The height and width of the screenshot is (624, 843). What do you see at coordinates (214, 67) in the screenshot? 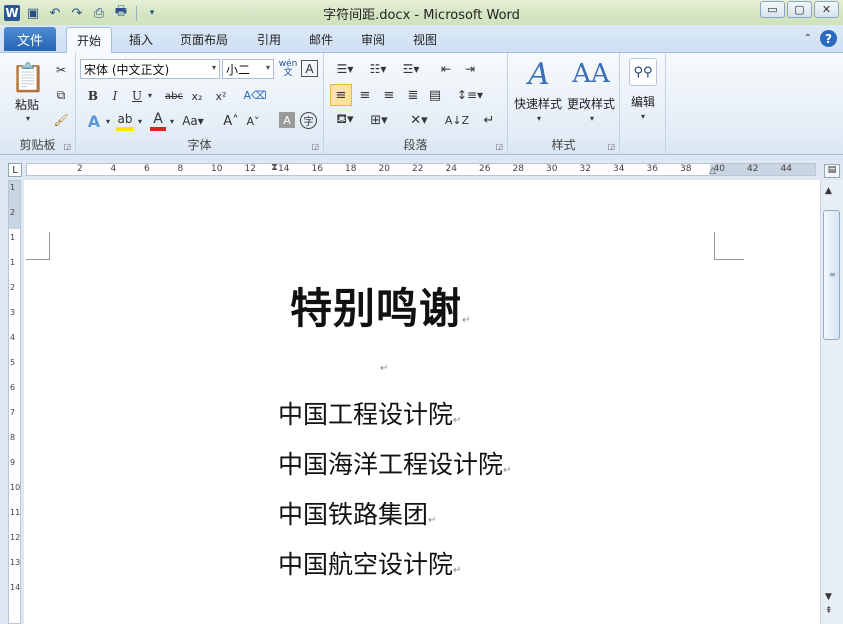
I see `font-name-dropdown-icon: ▾` at bounding box center [214, 67].